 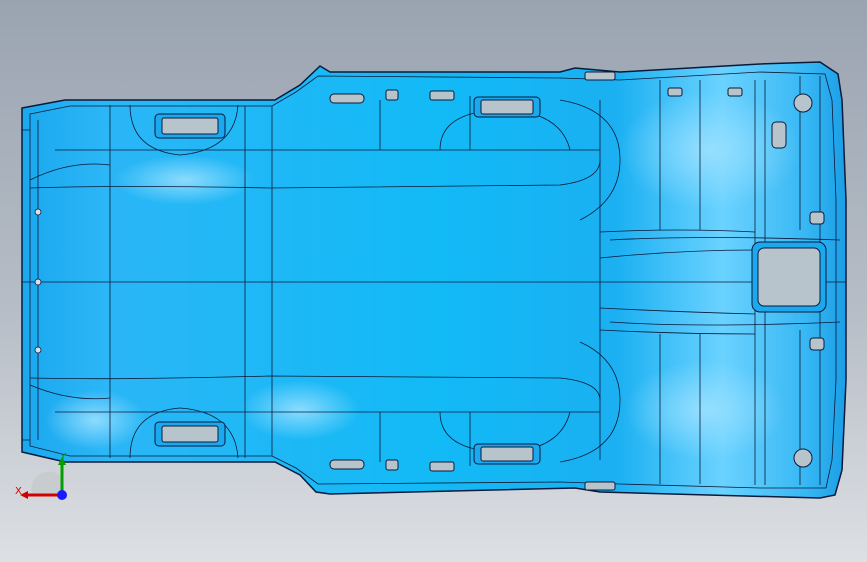 What do you see at coordinates (63, 457) in the screenshot?
I see `y-axis-label: Y` at bounding box center [63, 457].